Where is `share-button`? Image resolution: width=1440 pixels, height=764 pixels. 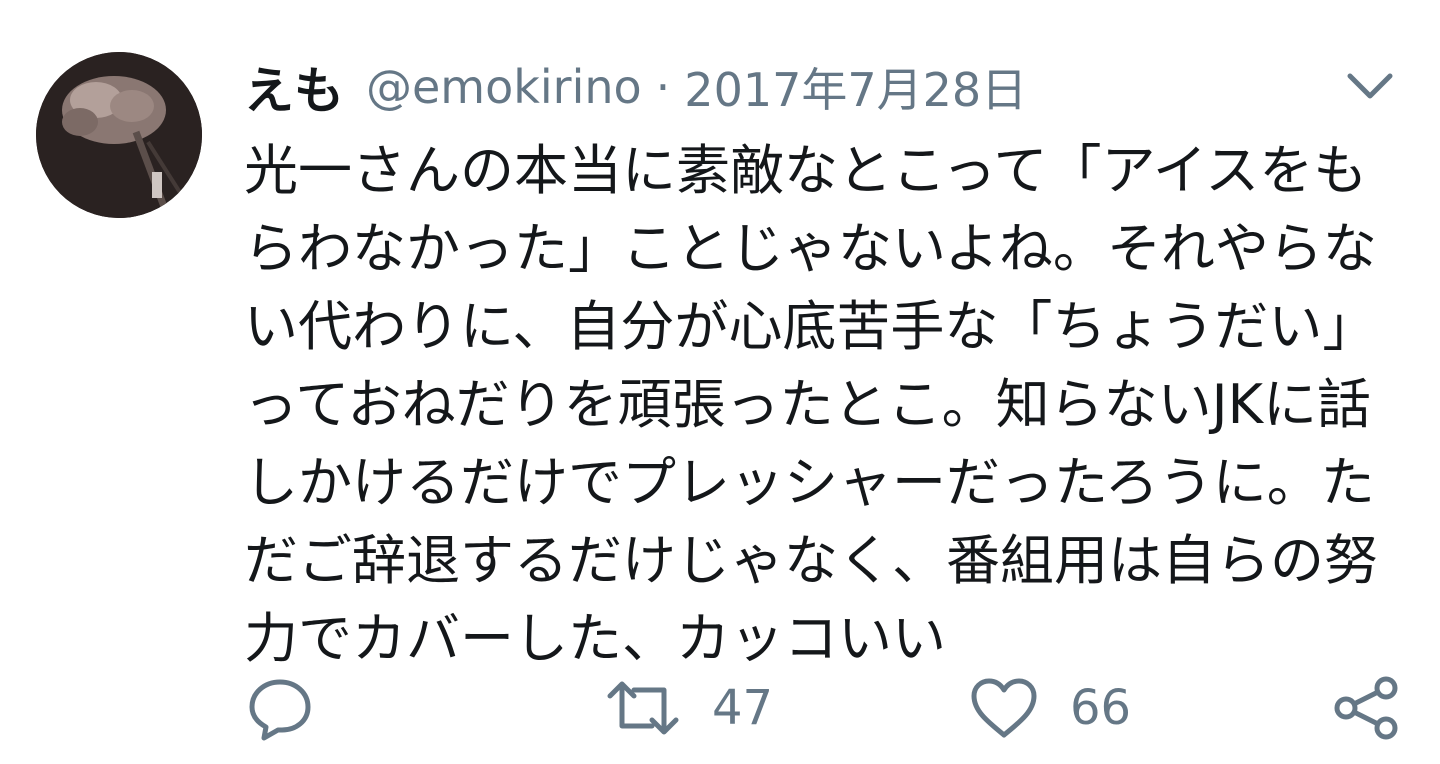
share-button is located at coordinates (1366, 708).